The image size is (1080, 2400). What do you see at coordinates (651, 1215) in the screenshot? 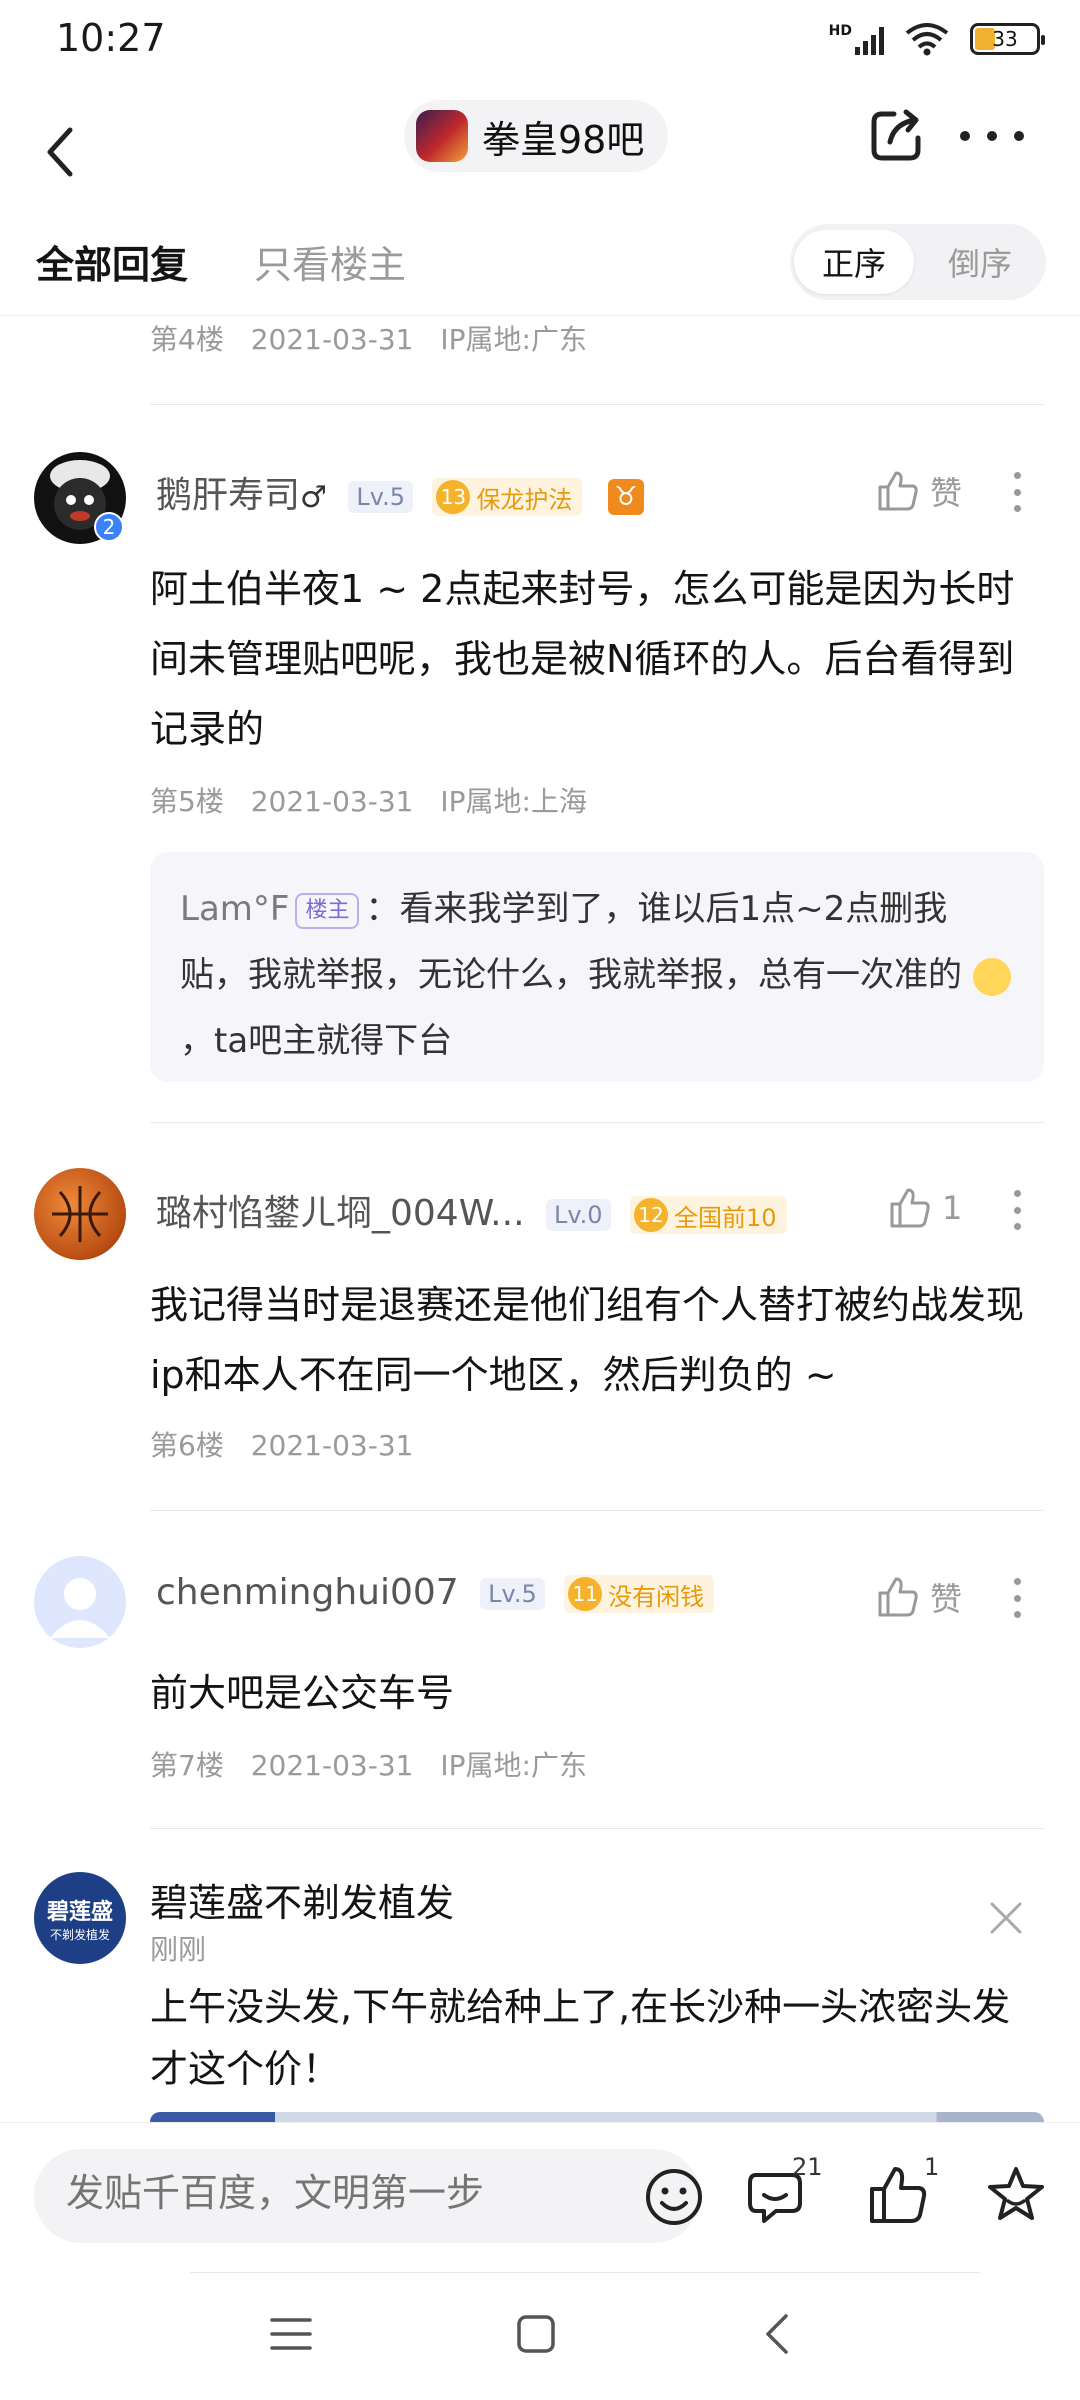
I see `medal-icon: 12` at bounding box center [651, 1215].